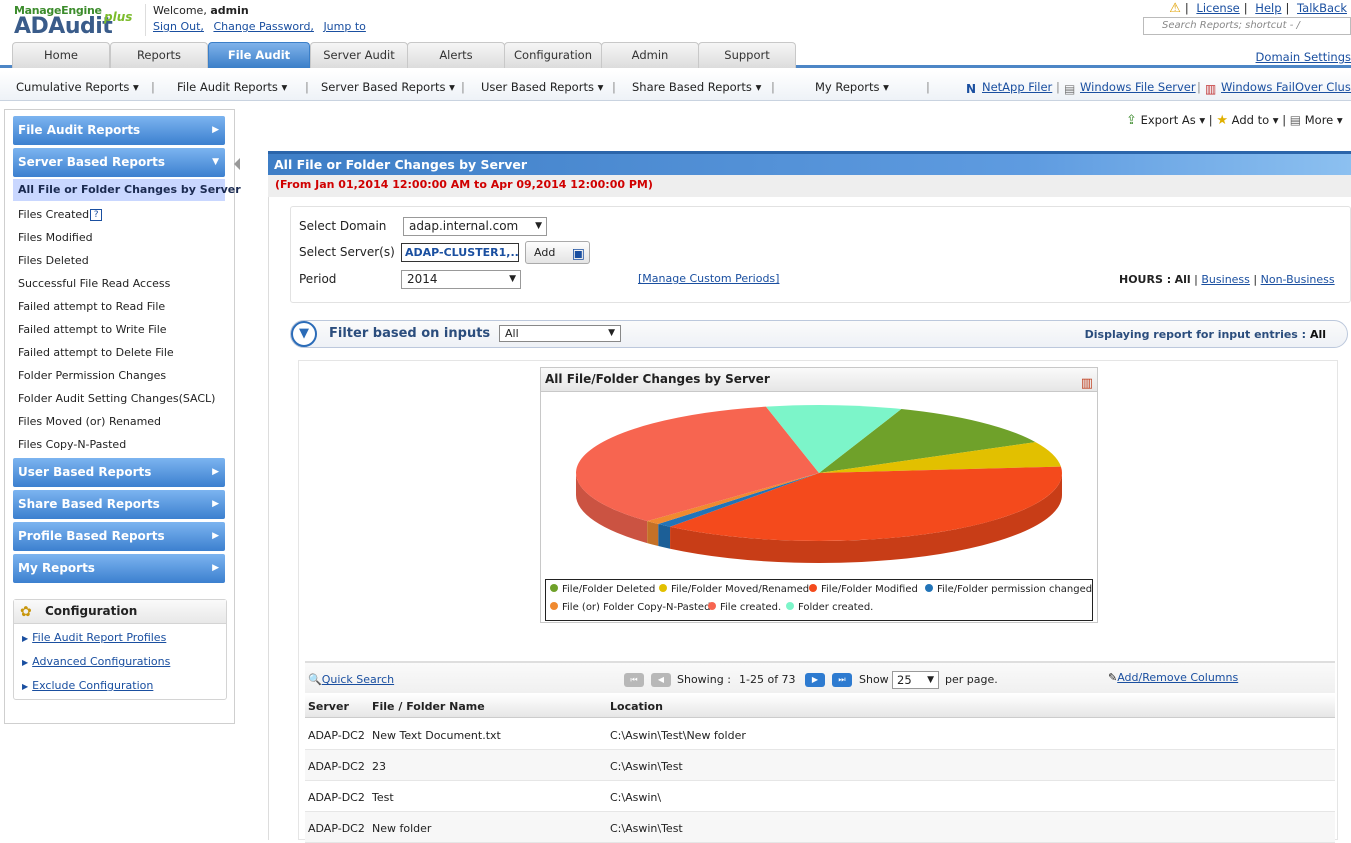 The image size is (1351, 843). What do you see at coordinates (456, 55) in the screenshot?
I see `tab-alerts: Alerts` at bounding box center [456, 55].